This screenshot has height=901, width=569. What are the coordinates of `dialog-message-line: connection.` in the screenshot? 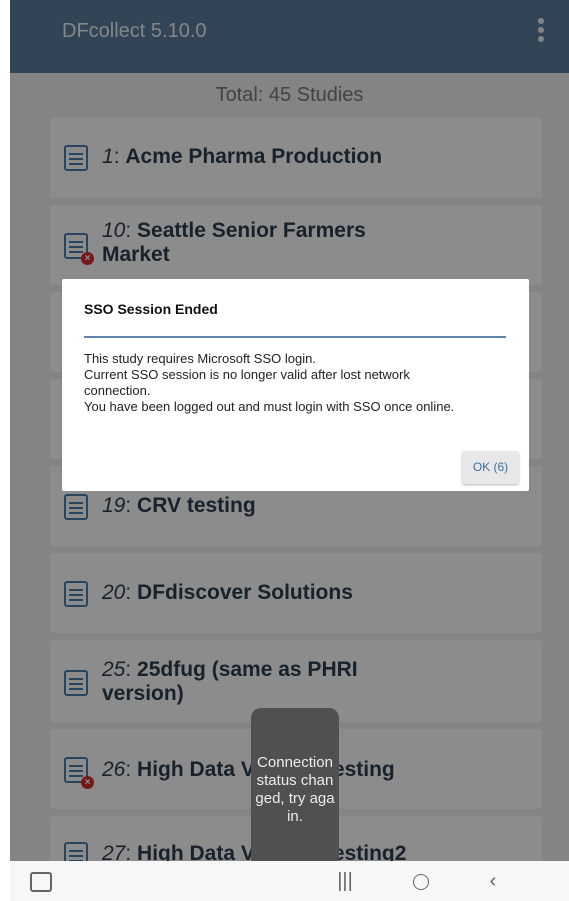 It's located at (117, 390).